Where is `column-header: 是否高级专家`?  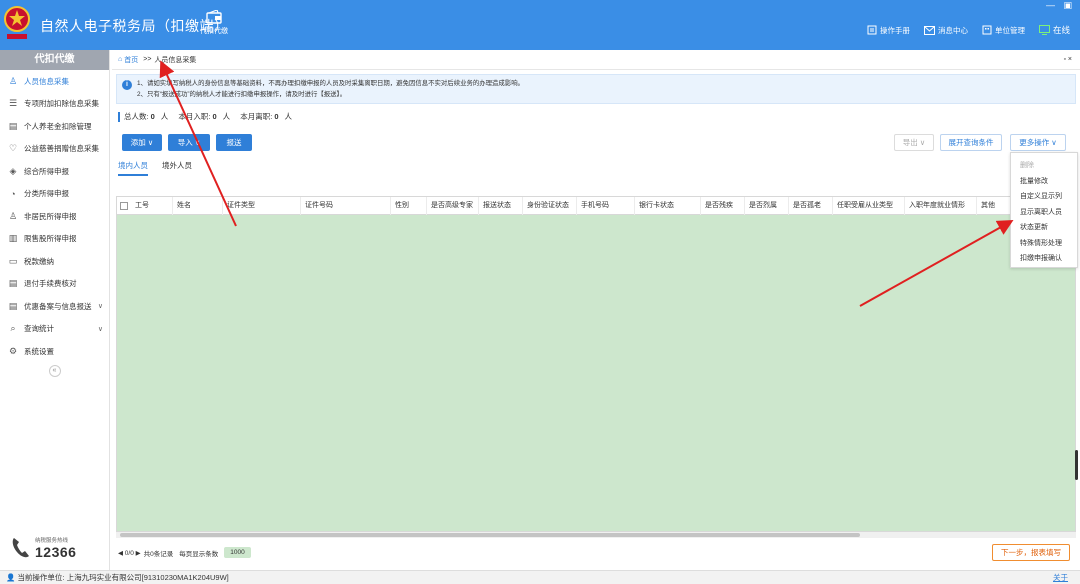 column-header: 是否高级专家 is located at coordinates (453, 205).